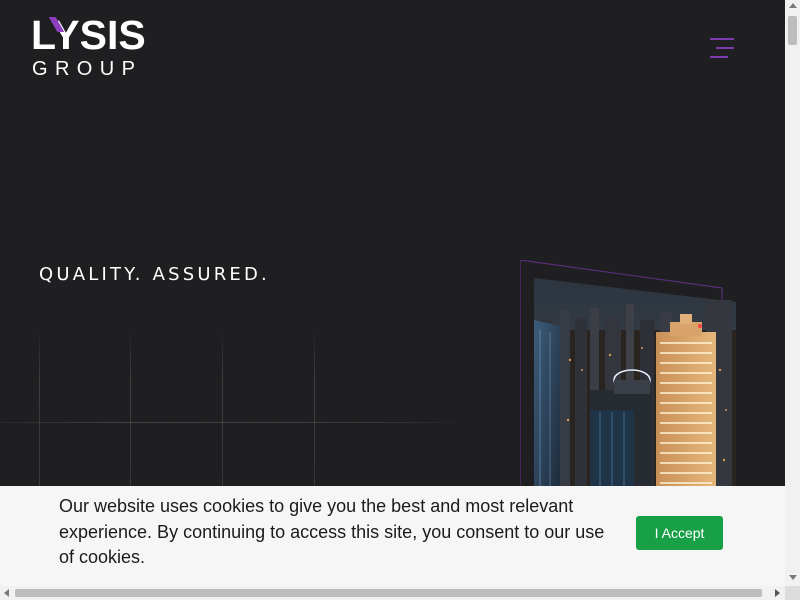  I want to click on vertical-scrollbar, so click(792, 293).